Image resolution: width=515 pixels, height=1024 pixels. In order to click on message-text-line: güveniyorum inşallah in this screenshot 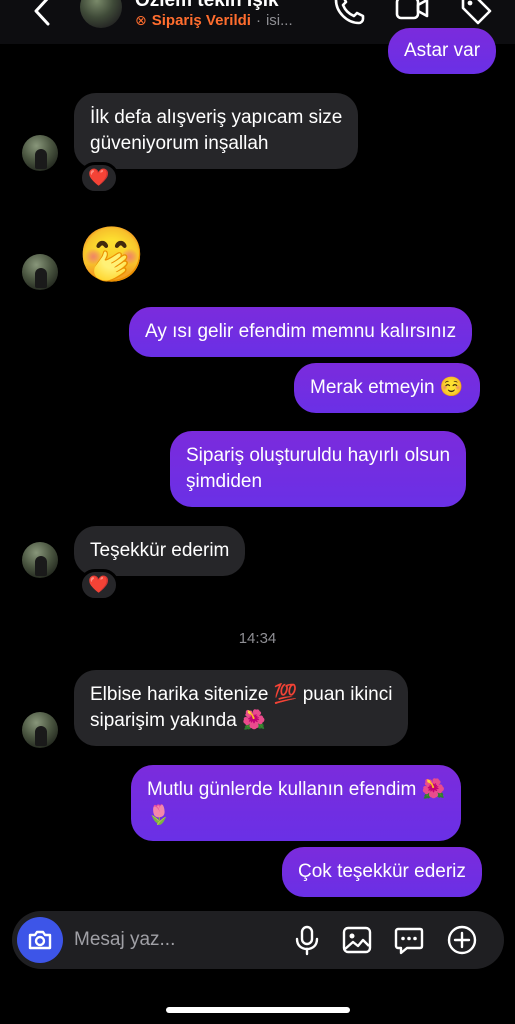, I will do `click(179, 143)`.